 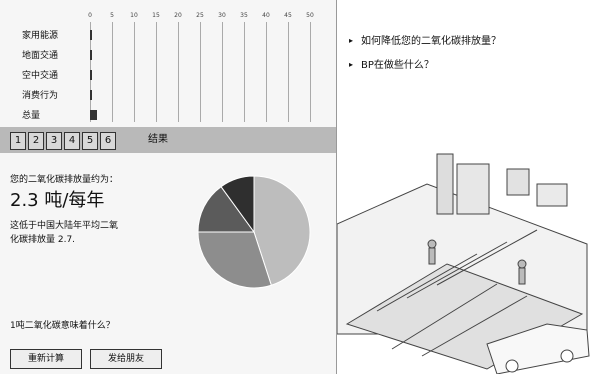 I want to click on step-5-button: 5, so click(x=90, y=141).